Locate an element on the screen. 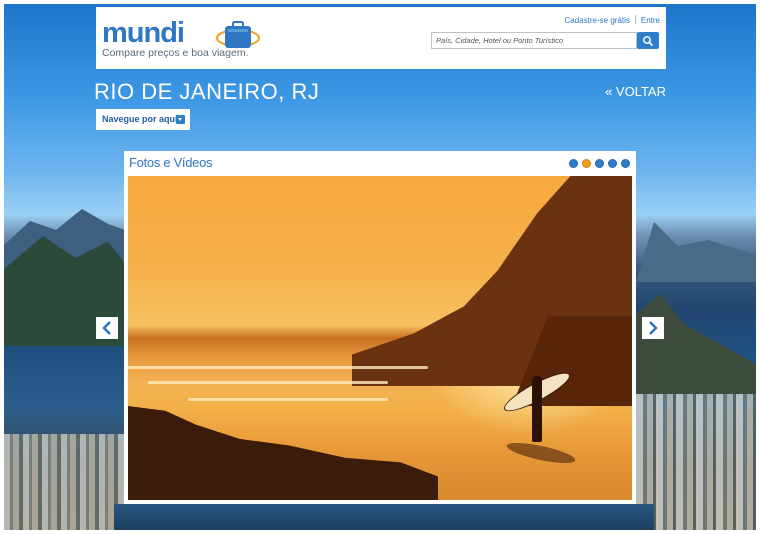  background-mountain is located at coordinates (696, 252).